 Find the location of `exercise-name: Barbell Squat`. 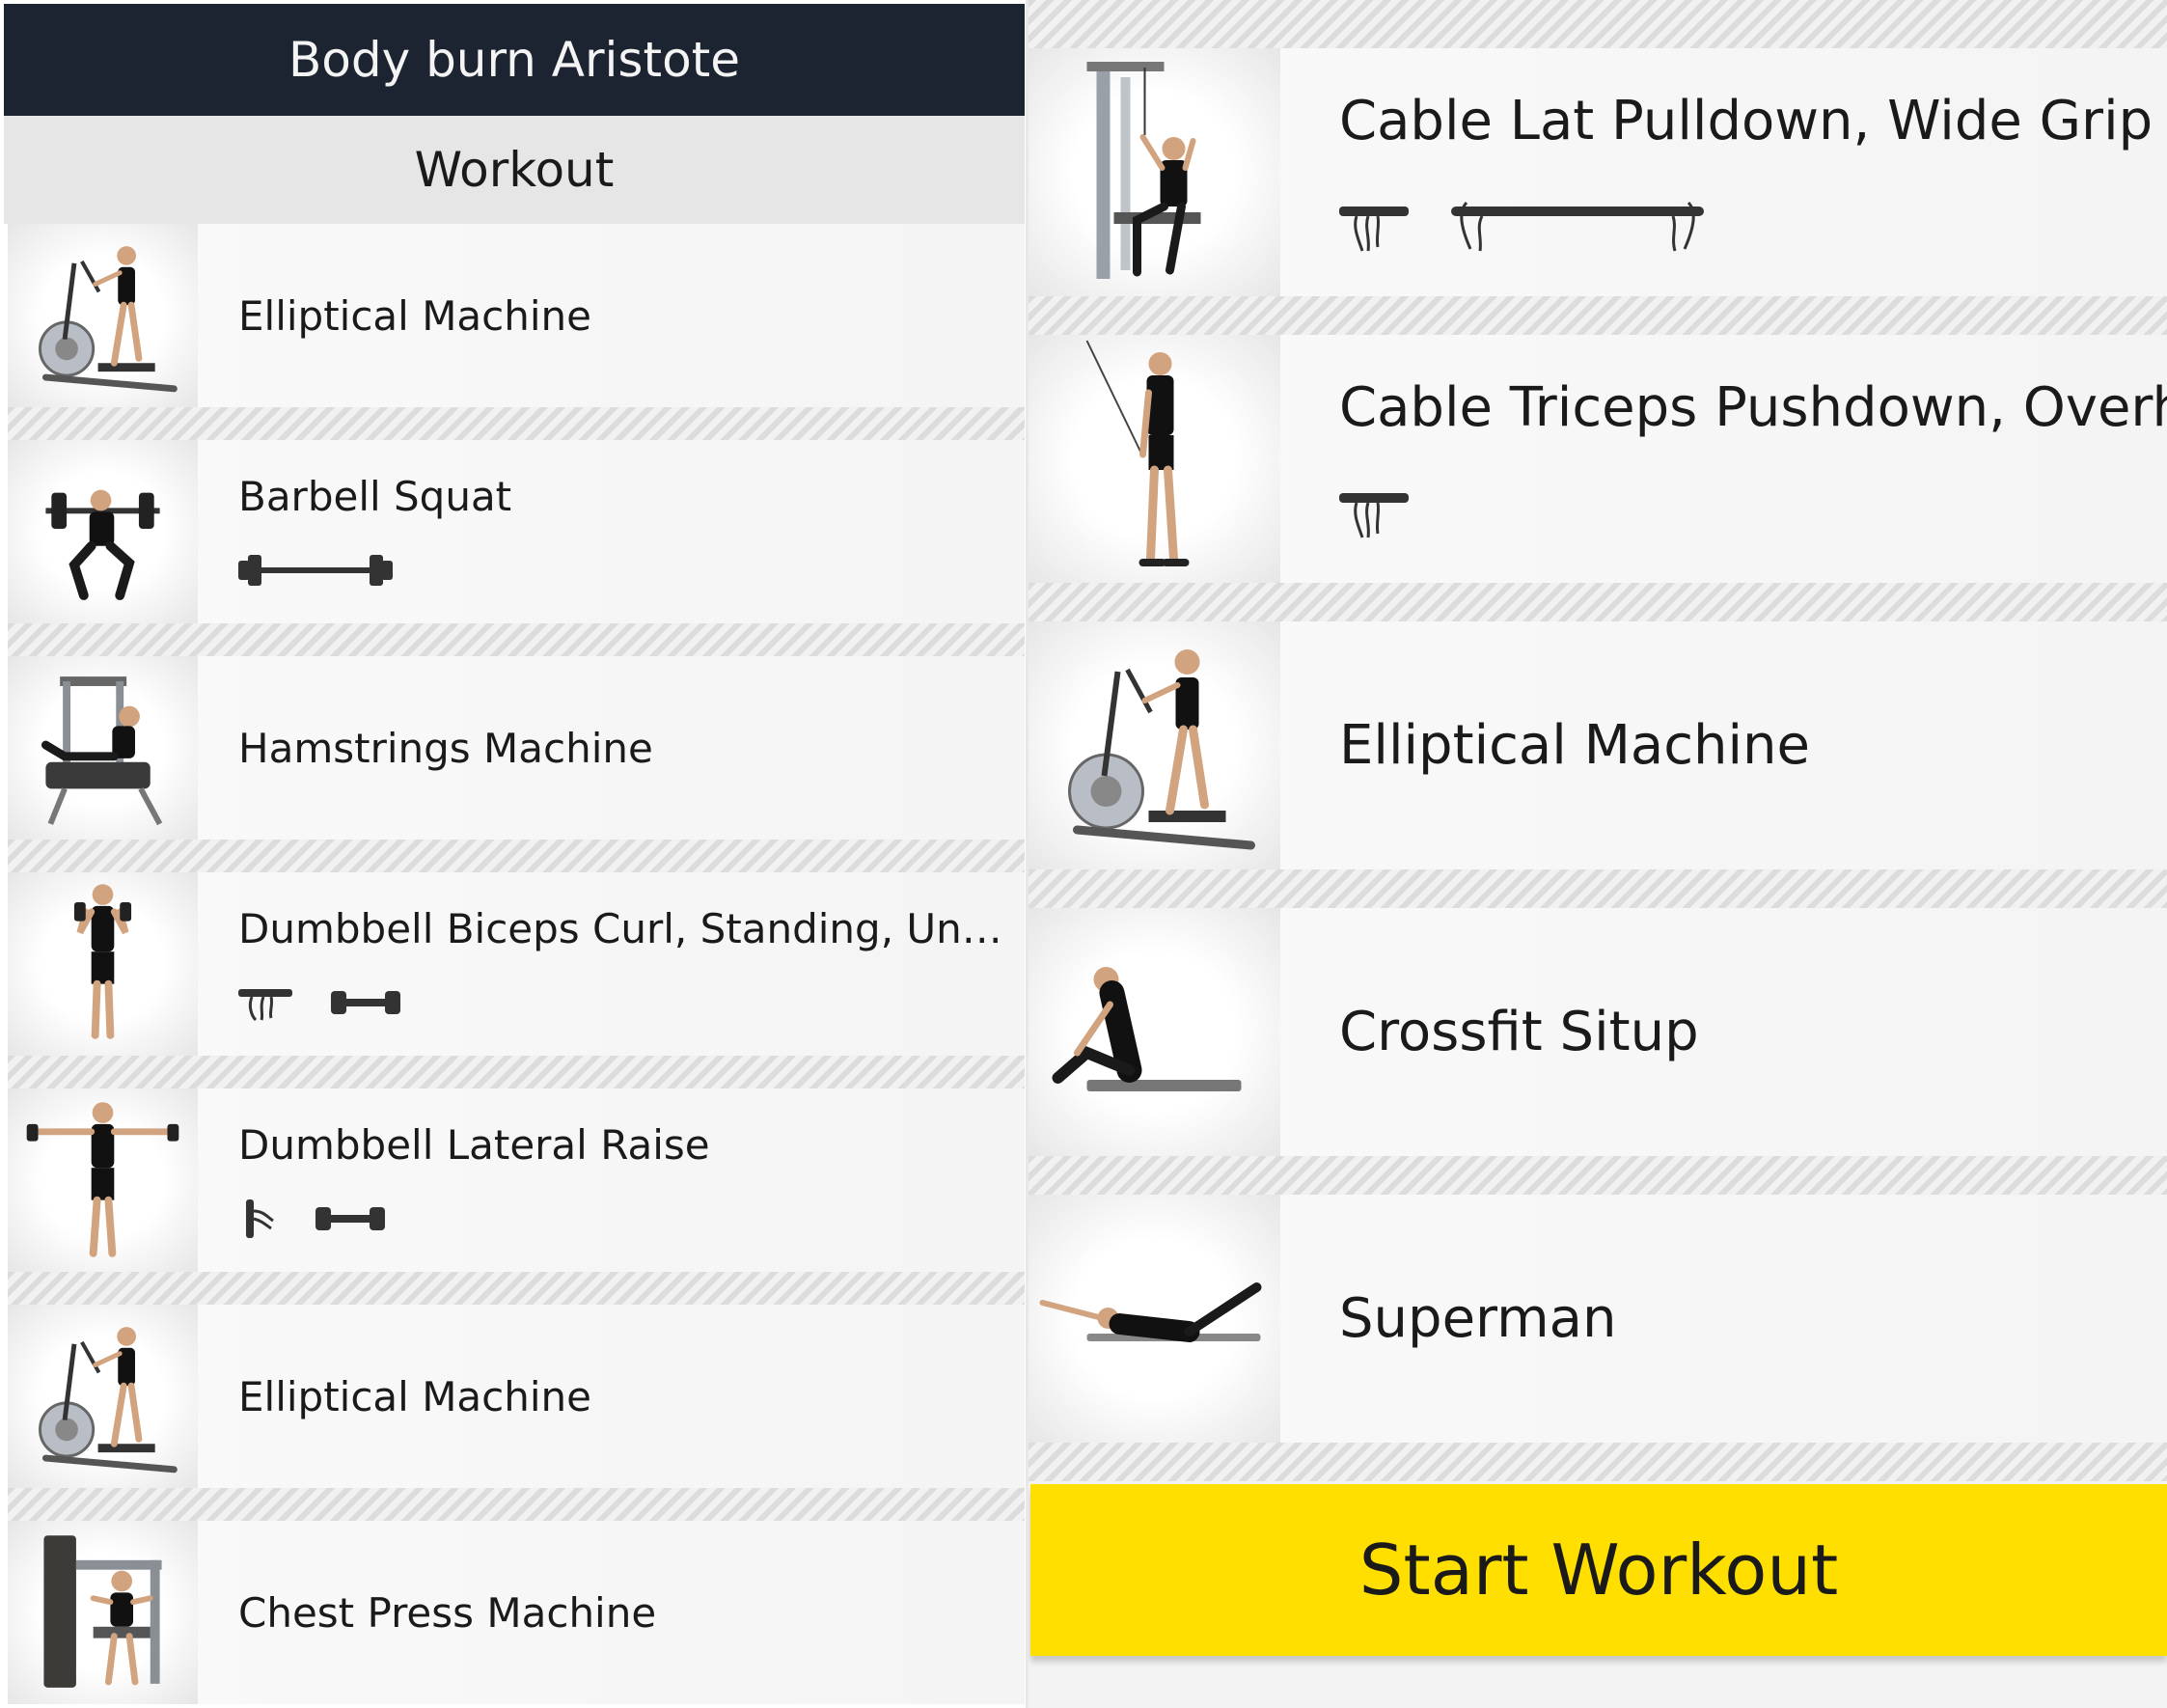

exercise-name: Barbell Squat is located at coordinates (375, 496).